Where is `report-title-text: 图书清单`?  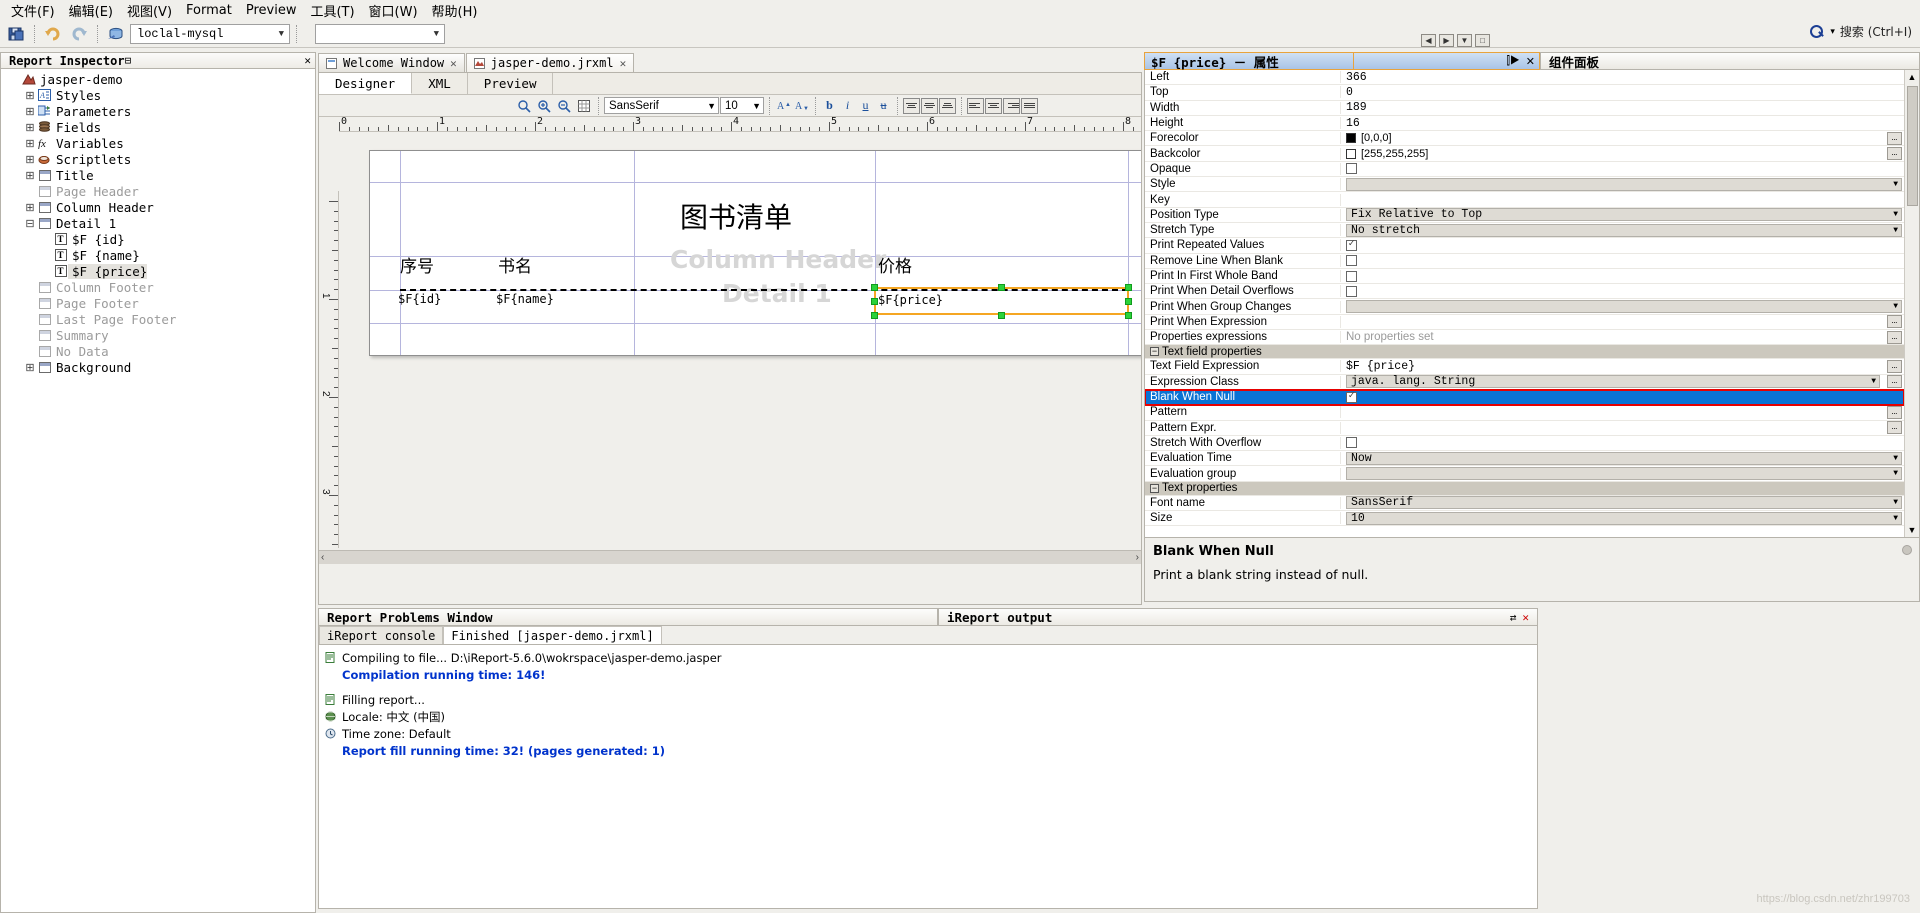 report-title-text: 图书清单 is located at coordinates (736, 216).